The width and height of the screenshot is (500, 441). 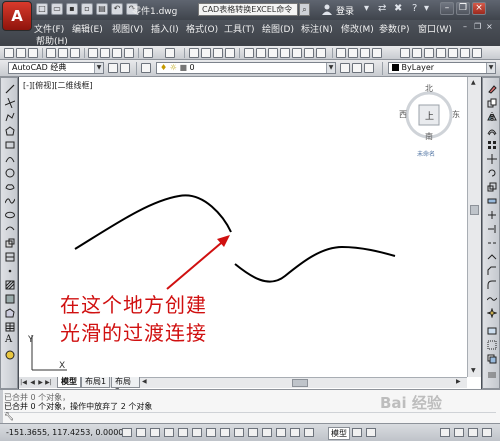 I want to click on vertical-scroll-thumb, so click(x=474, y=210).